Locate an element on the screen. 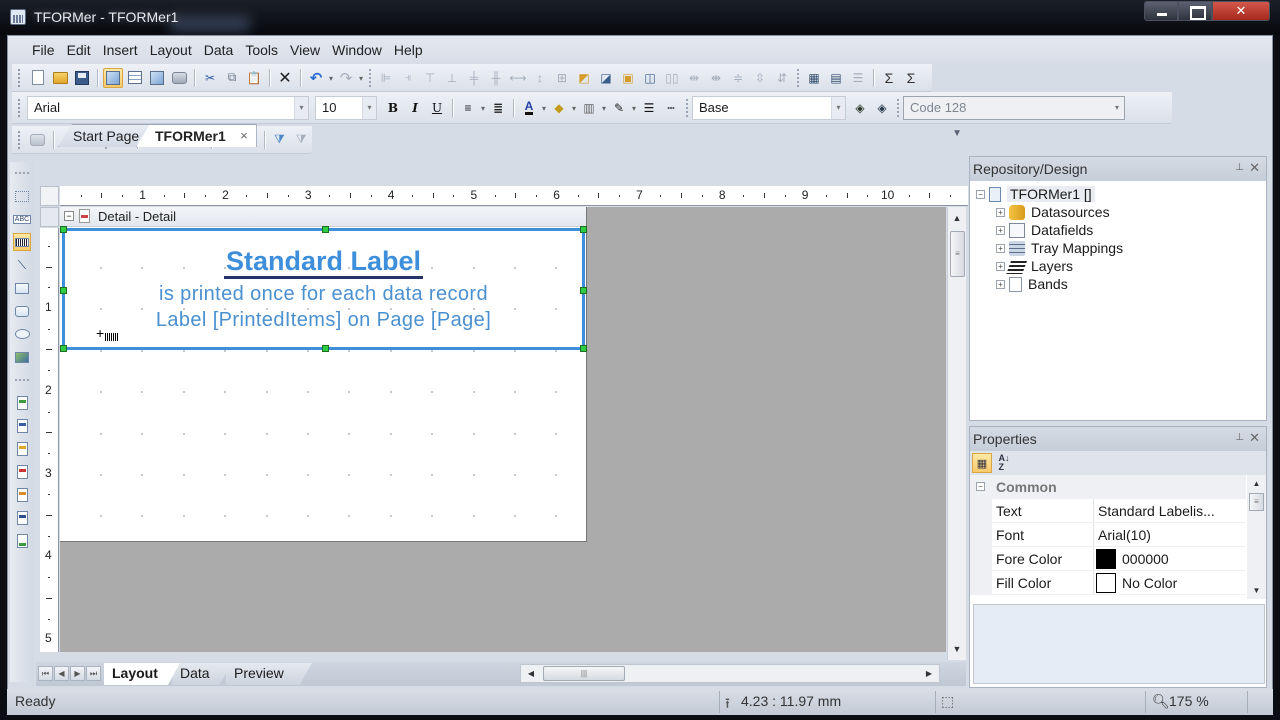 This screenshot has height=720, width=1280. scroll-down-icon: ▼ is located at coordinates (957, 649).